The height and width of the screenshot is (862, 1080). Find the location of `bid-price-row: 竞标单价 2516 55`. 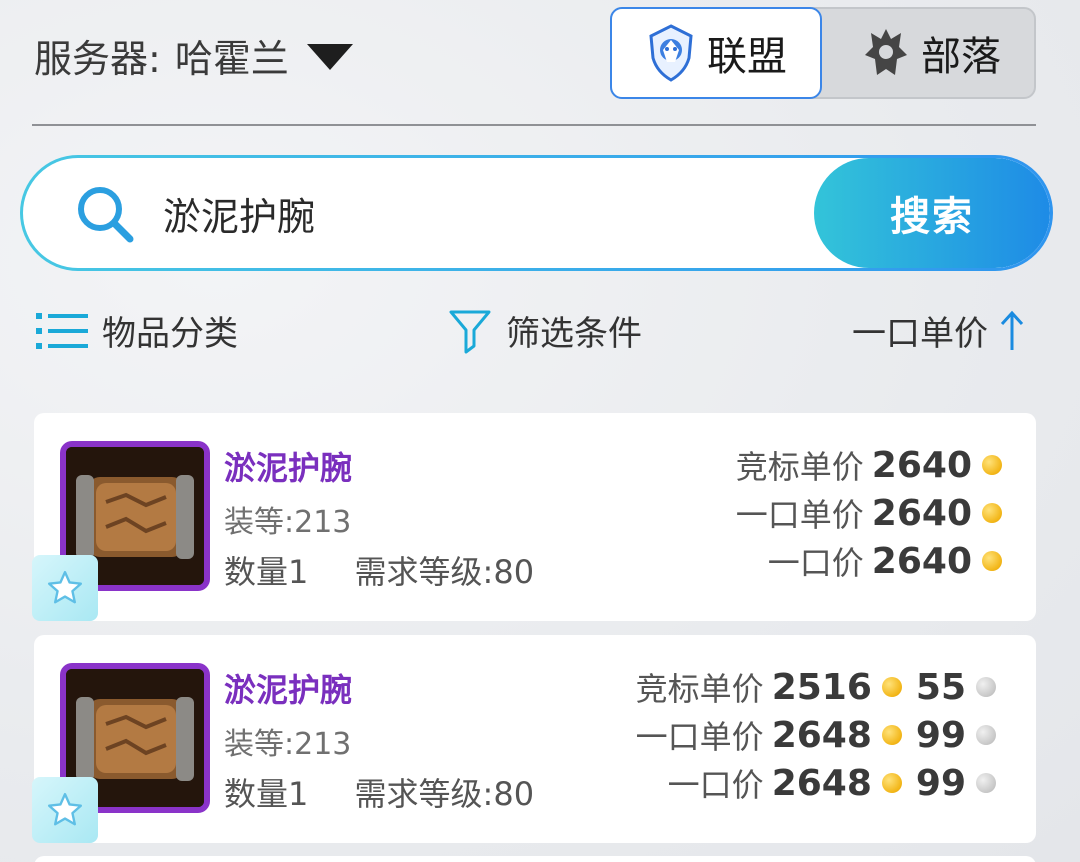

bid-price-row: 竞标单价 2516 55 is located at coordinates (819, 687).